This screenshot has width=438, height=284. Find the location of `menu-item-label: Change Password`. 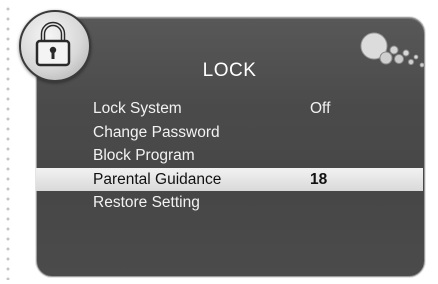

menu-item-label: Change Password is located at coordinates (156, 132).